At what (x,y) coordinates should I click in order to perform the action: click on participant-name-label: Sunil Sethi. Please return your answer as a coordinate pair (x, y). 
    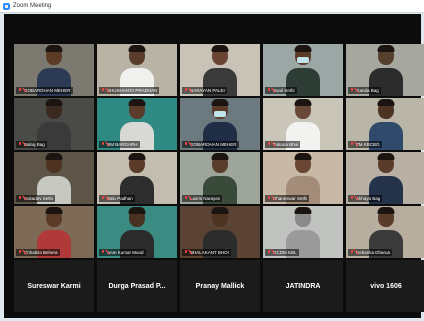
    Looking at the image, I should click on (281, 90).